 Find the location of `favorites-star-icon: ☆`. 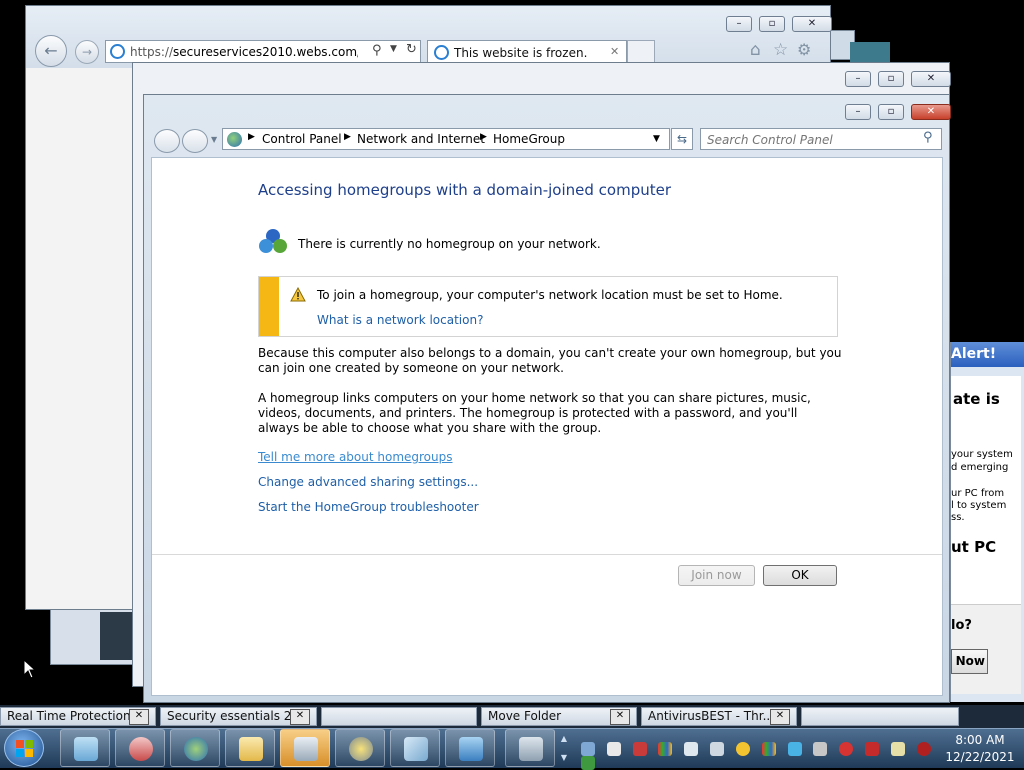

favorites-star-icon: ☆ is located at coordinates (780, 50).